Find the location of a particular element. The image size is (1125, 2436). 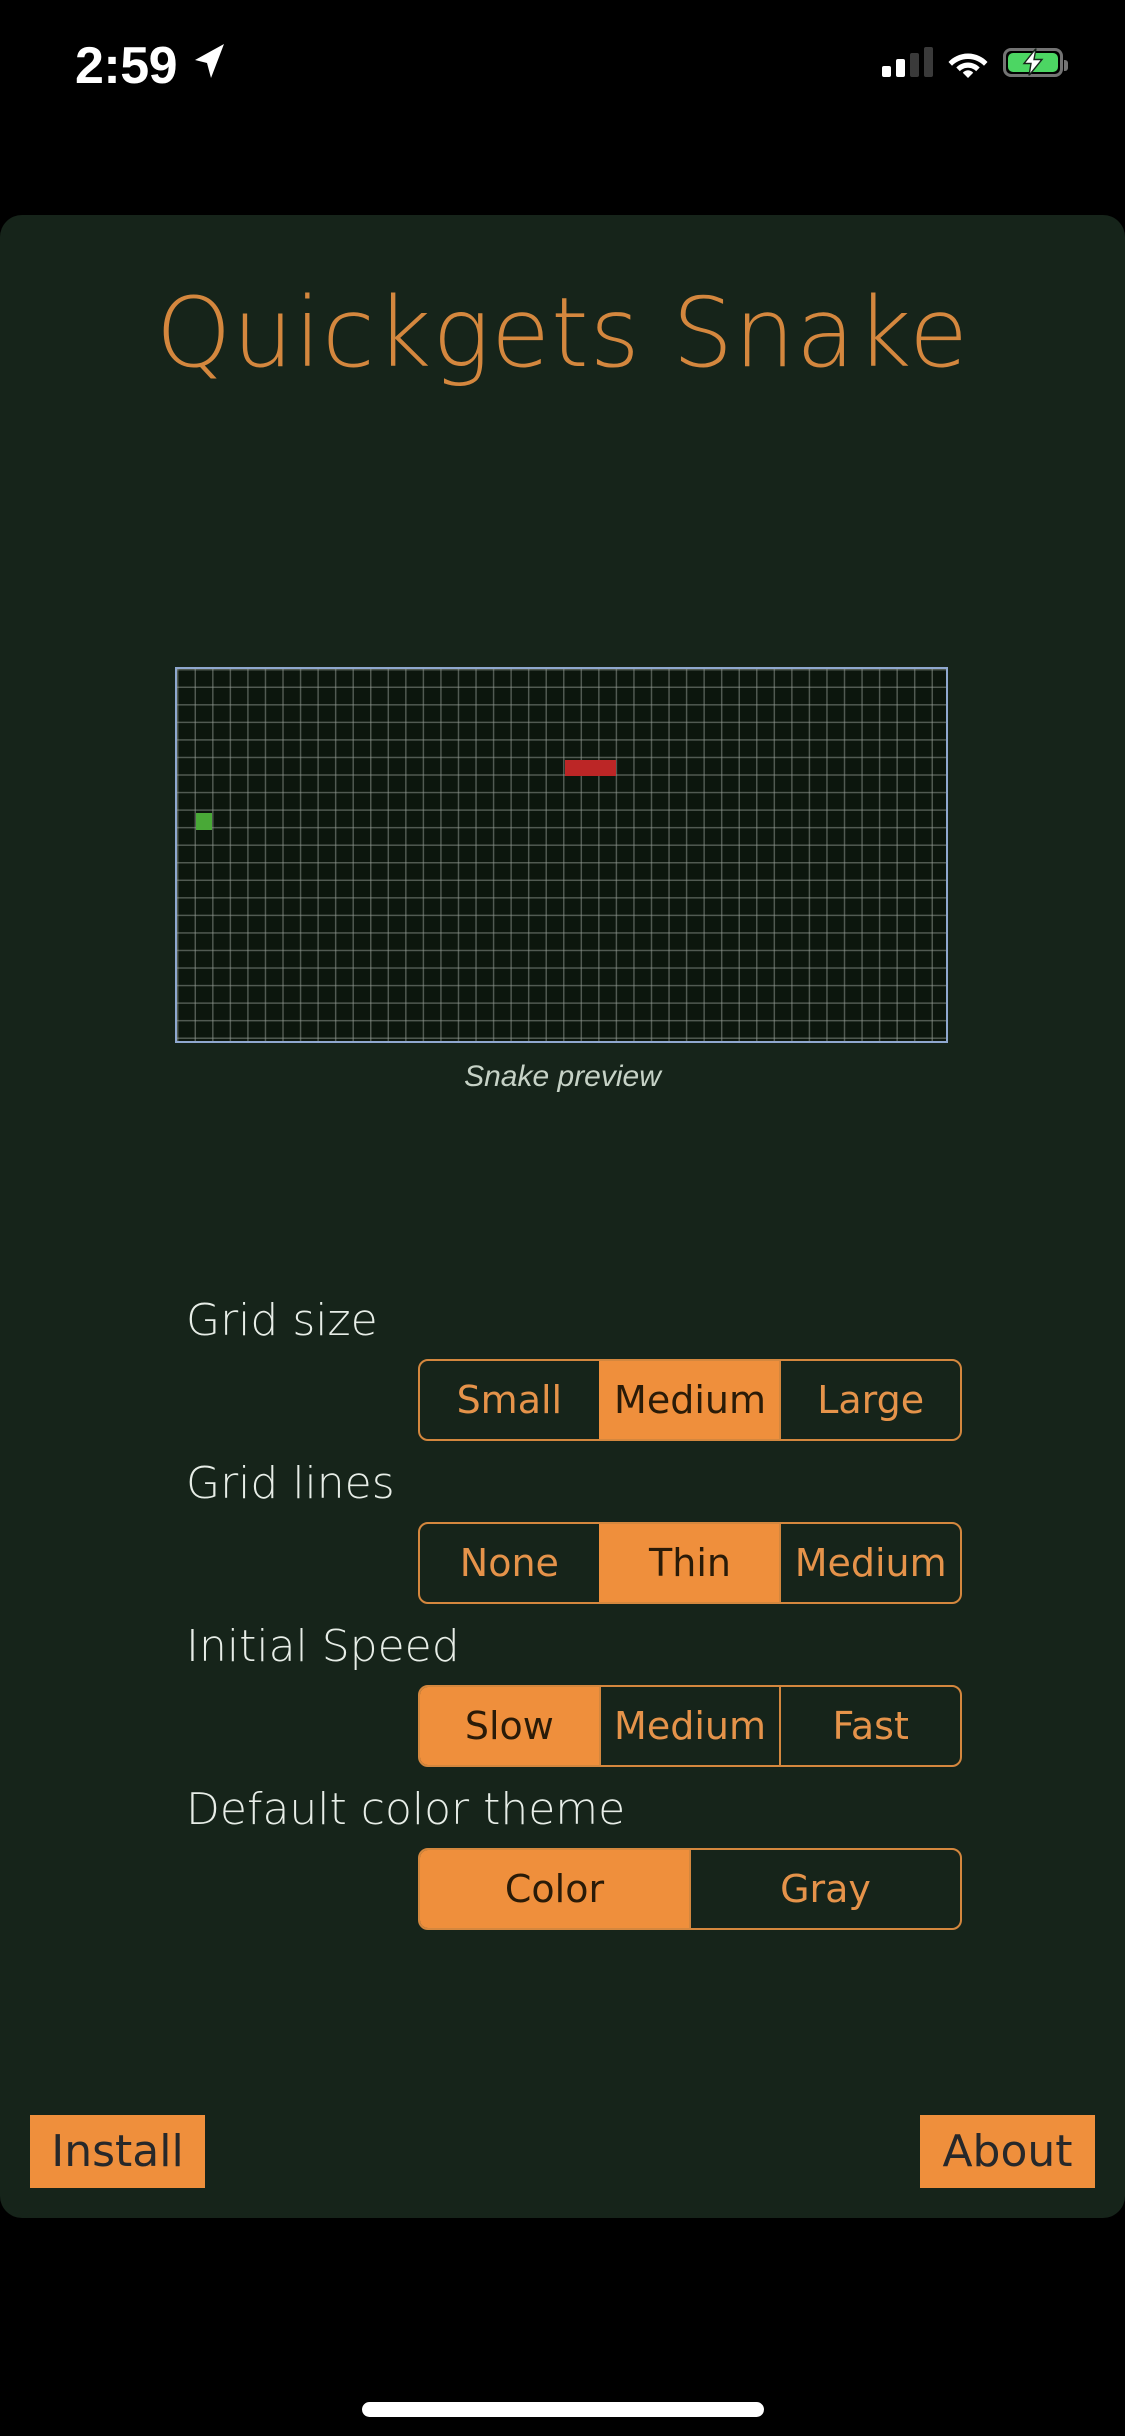

food-pellet is located at coordinates (203, 821).